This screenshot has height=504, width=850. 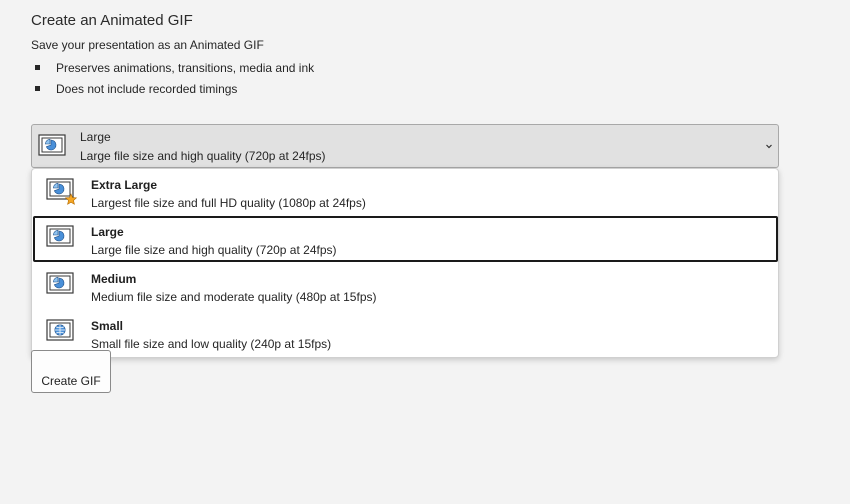 What do you see at coordinates (71, 371) in the screenshot?
I see `create-gif-button: Create GIF` at bounding box center [71, 371].